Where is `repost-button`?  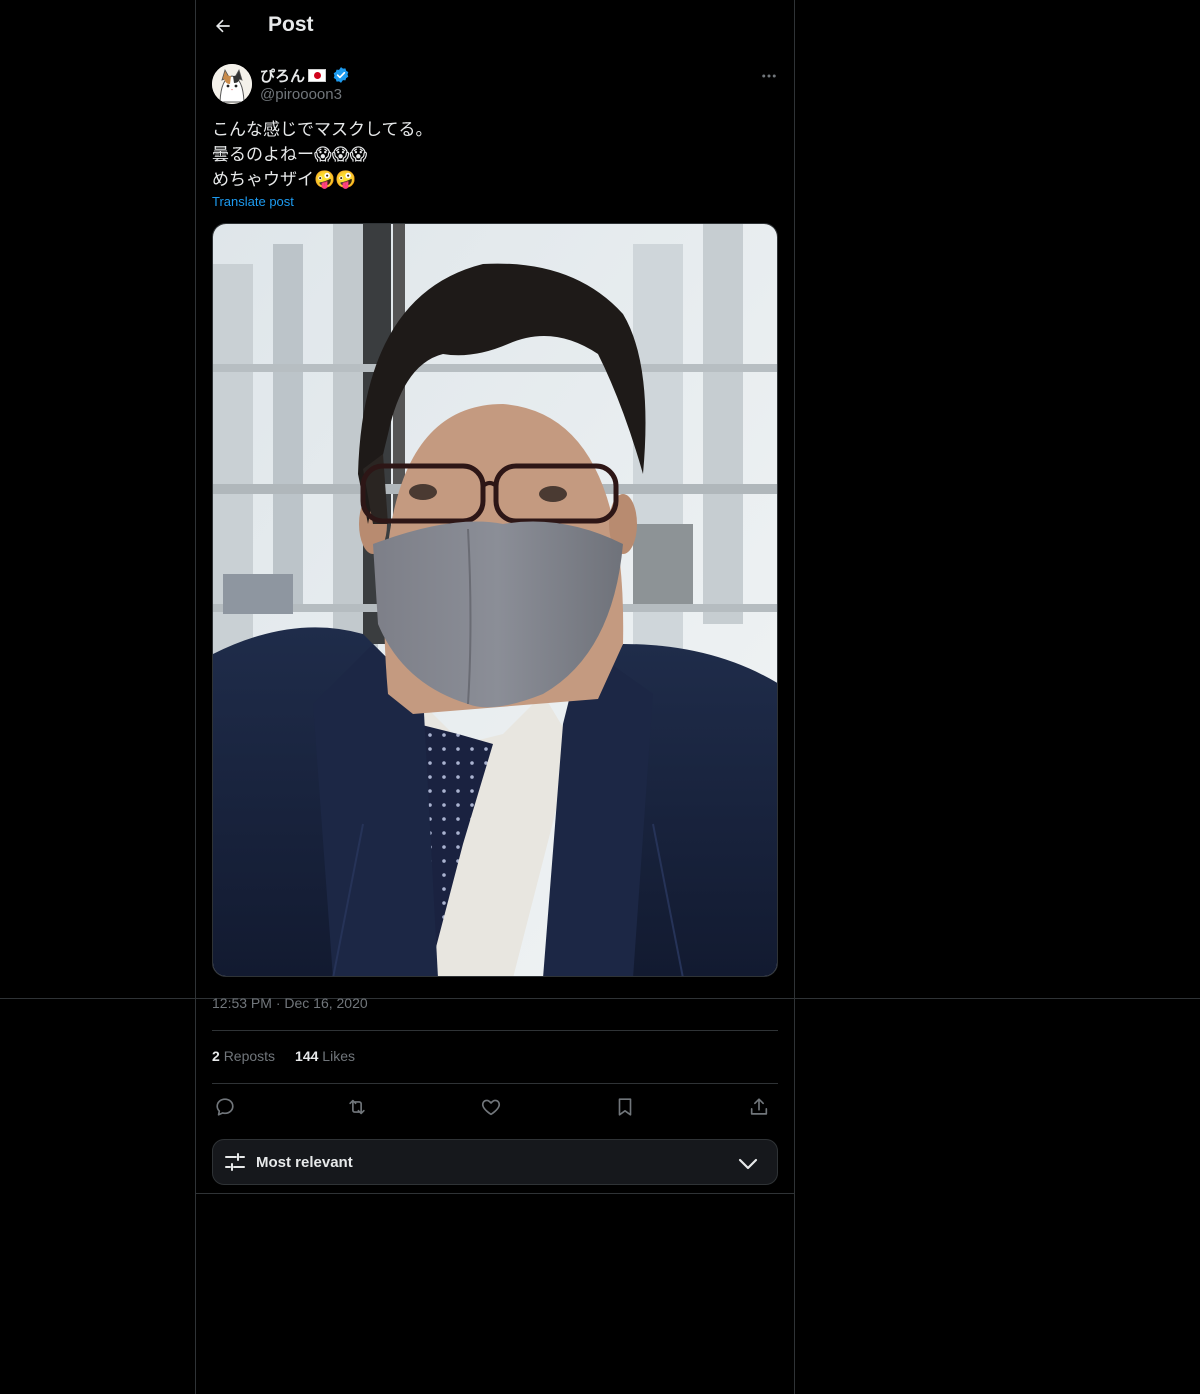
repost-button is located at coordinates (357, 1107).